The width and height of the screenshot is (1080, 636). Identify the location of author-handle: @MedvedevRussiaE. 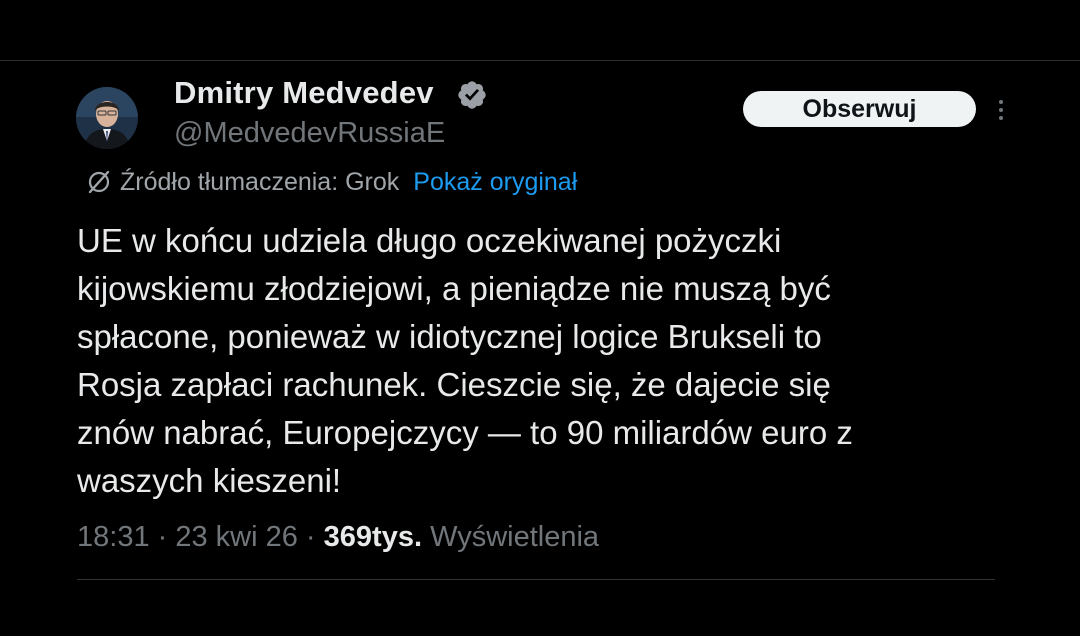
(309, 133).